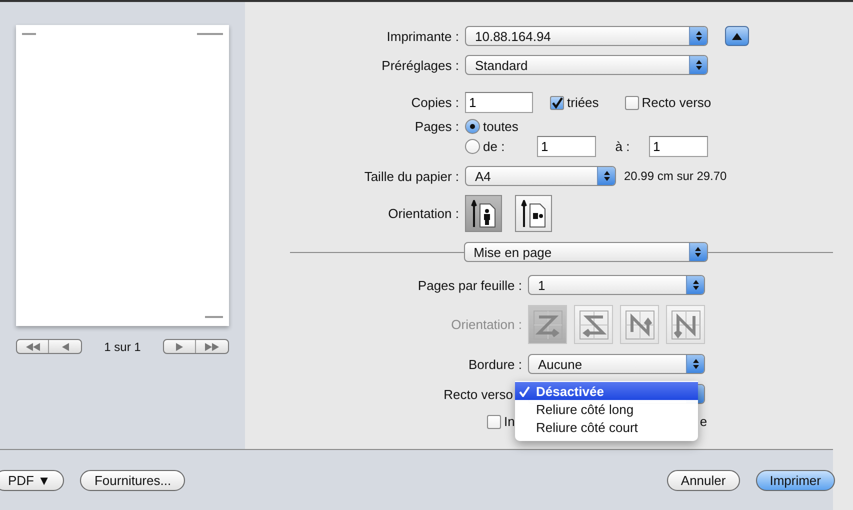 The image size is (853, 510). I want to click on pages-per-sheet-label: Pages par feuille :, so click(469, 285).